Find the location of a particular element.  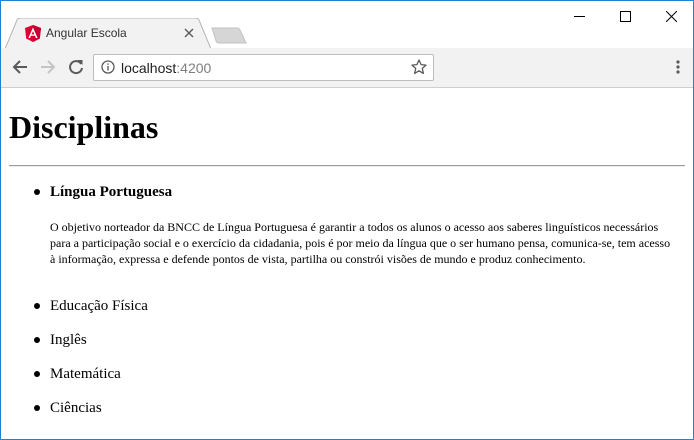

close-icon is located at coordinates (189, 33).